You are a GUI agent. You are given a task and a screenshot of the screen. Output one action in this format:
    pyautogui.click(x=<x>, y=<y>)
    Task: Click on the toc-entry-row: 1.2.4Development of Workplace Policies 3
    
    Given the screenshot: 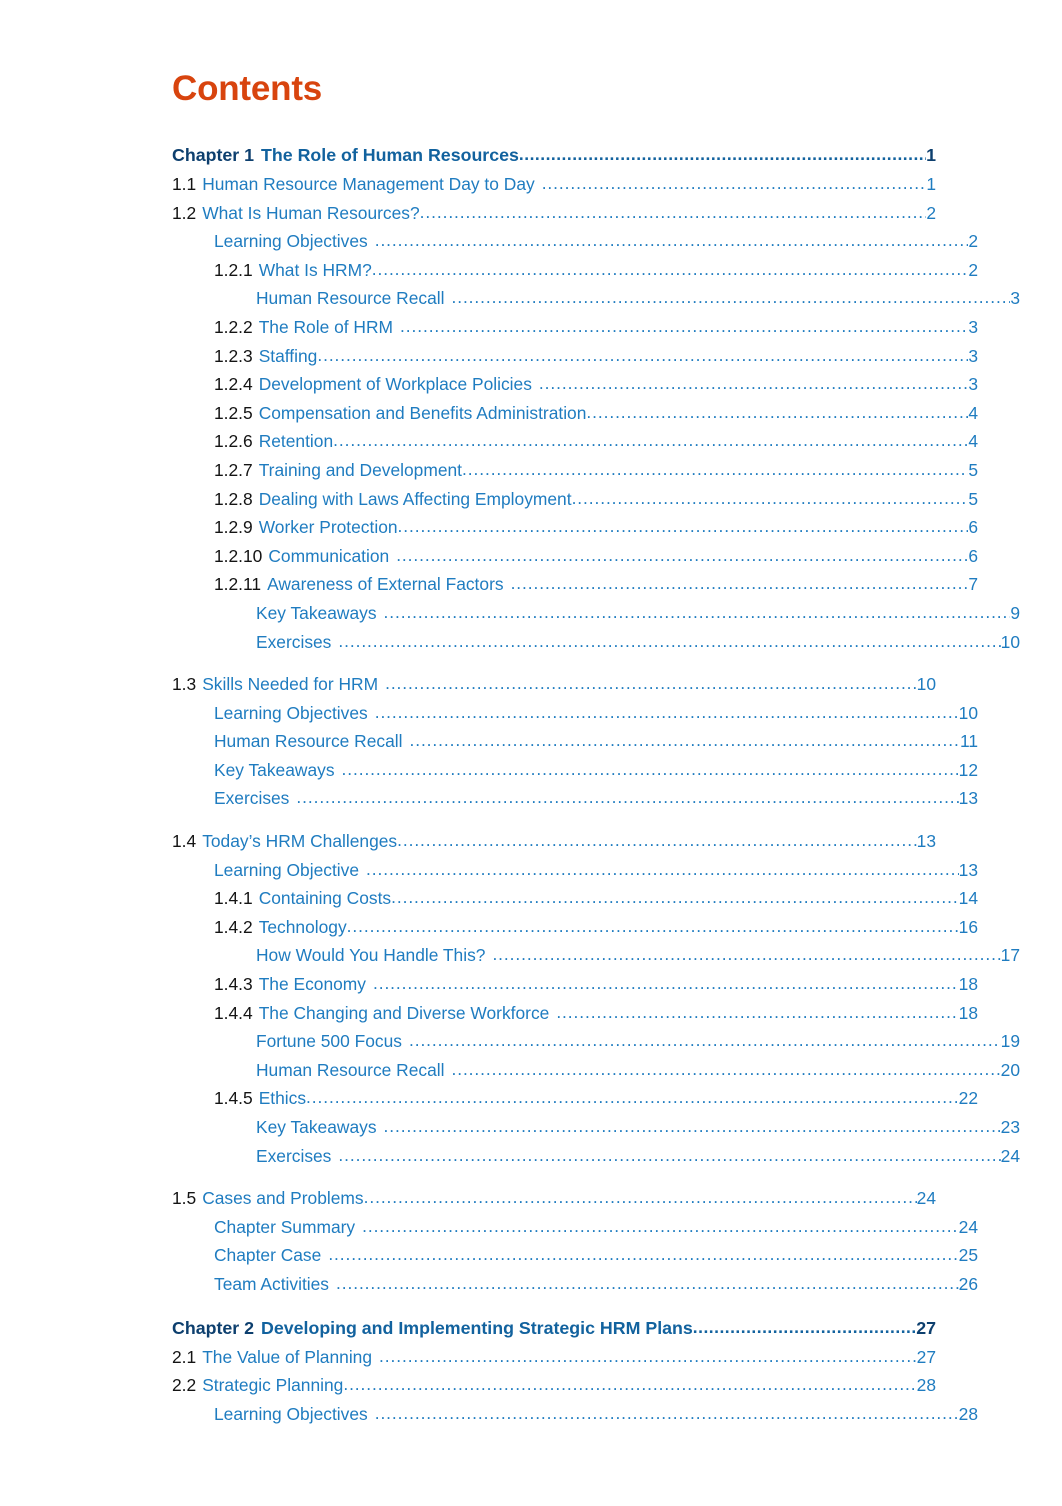 What is the action you would take?
    pyautogui.click(x=575, y=384)
    